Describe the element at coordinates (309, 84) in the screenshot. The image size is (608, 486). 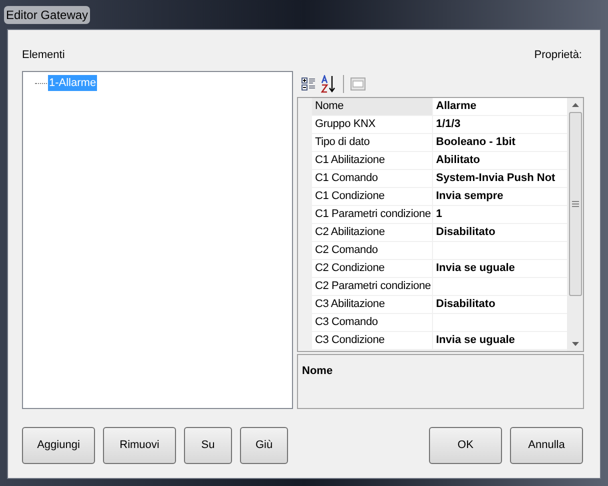
I see `categorized-icon` at that location.